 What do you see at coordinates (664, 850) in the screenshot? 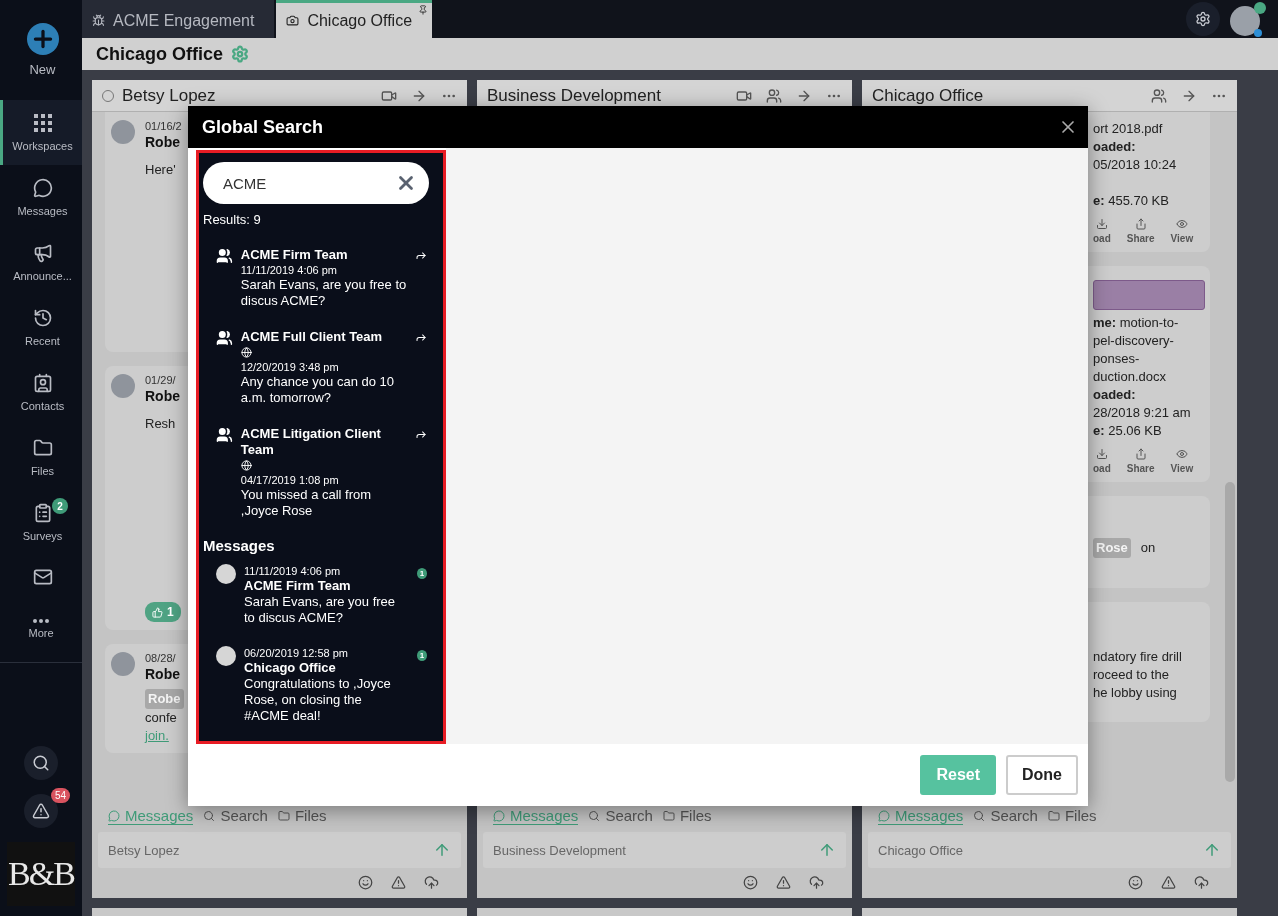
I see `message-input: Business Development` at bounding box center [664, 850].